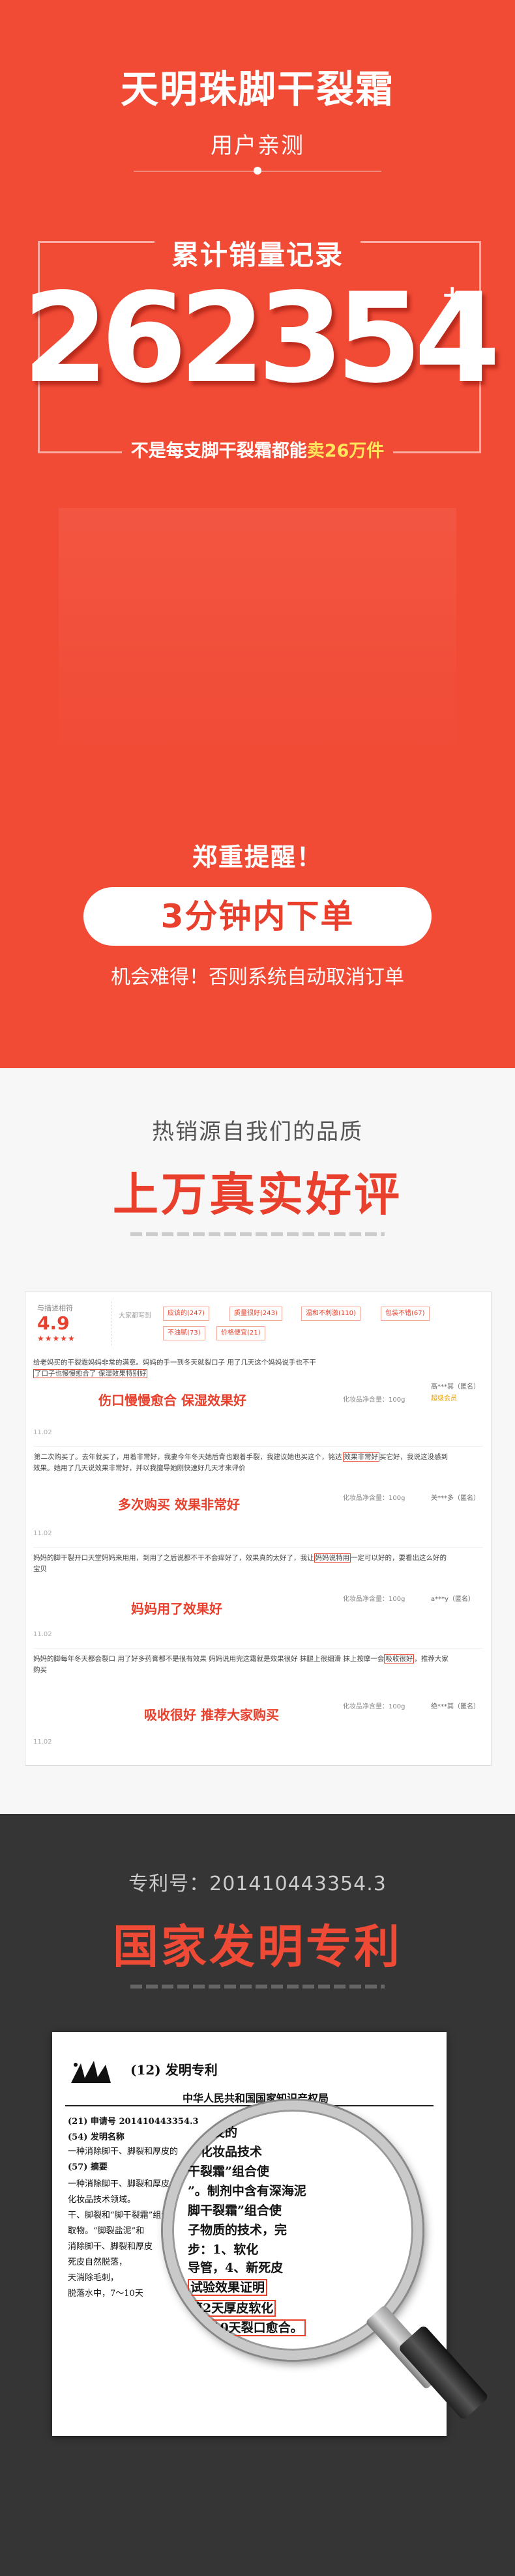  I want to click on review-tag: 包装不错(67), so click(405, 1314).